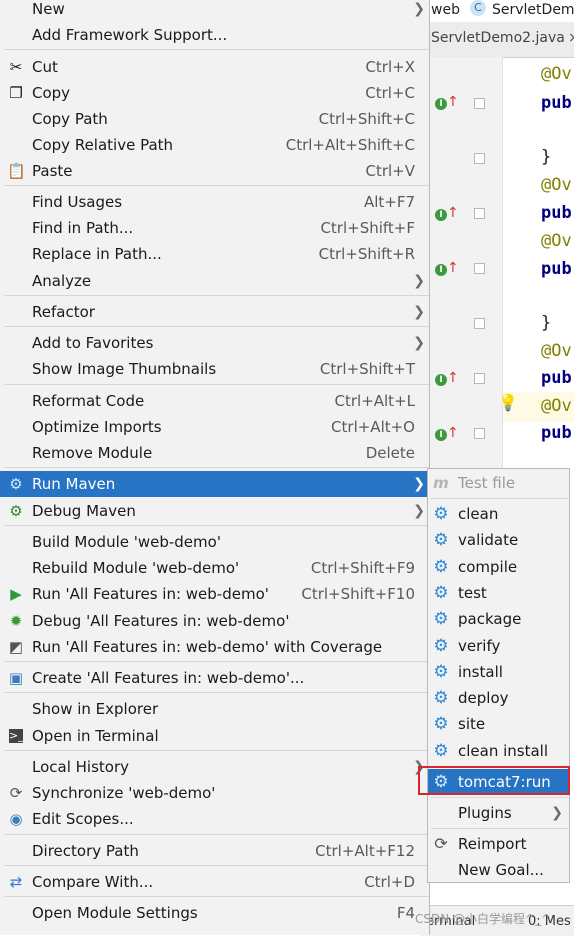 Image resolution: width=574 pixels, height=936 pixels. What do you see at coordinates (214, 67) in the screenshot?
I see `menu-item-cut: ✂ Cut Ctrl+X` at bounding box center [214, 67].